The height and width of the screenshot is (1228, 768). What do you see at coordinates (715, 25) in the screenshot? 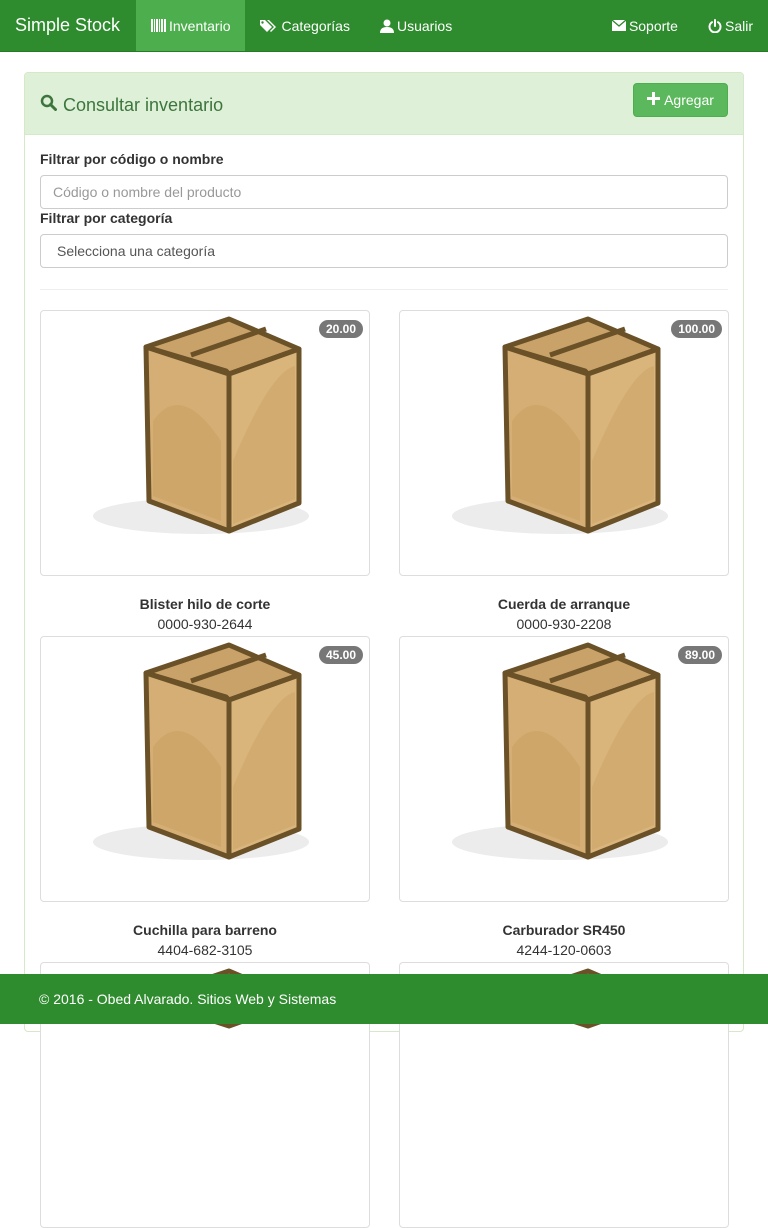
I see `power-off-icon` at bounding box center [715, 25].